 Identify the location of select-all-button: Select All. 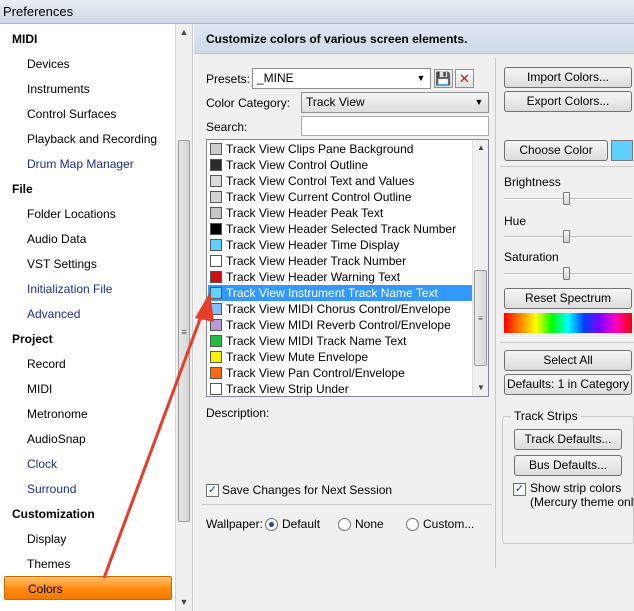
(568, 360).